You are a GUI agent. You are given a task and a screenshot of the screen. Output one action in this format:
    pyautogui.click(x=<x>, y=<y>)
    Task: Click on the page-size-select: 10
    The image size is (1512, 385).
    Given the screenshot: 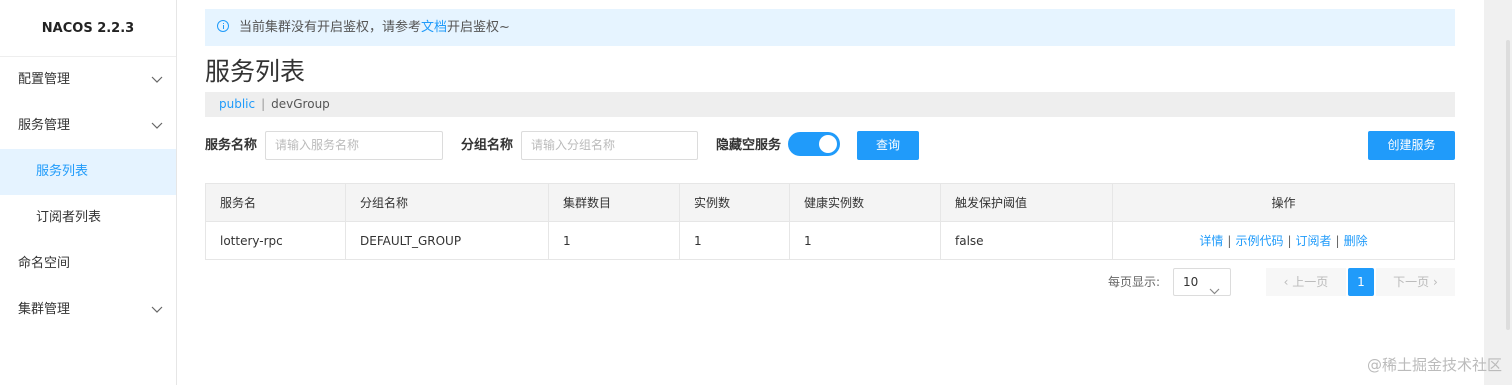 What is the action you would take?
    pyautogui.click(x=1202, y=282)
    